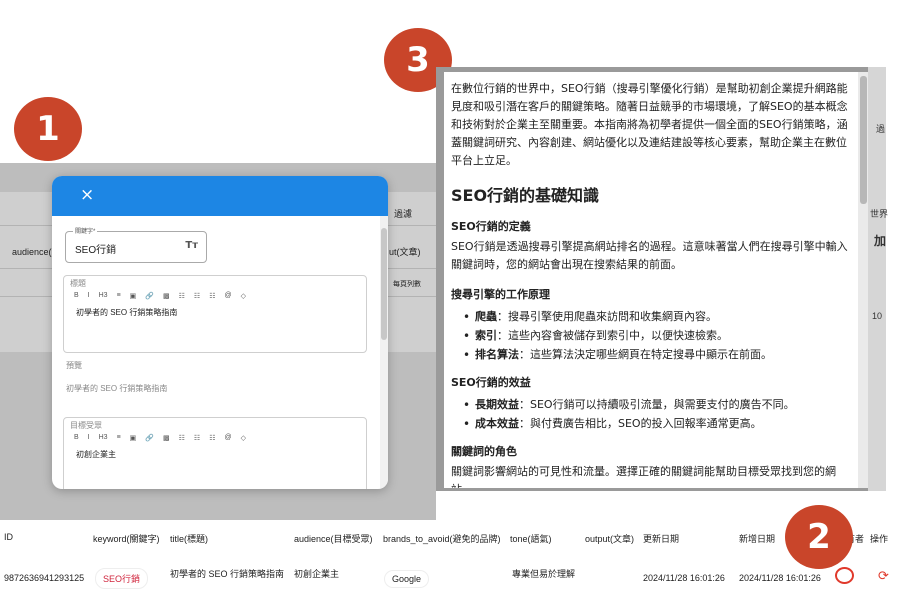  What do you see at coordinates (844, 575) in the screenshot?
I see `highlight-circle-icon` at bounding box center [844, 575].